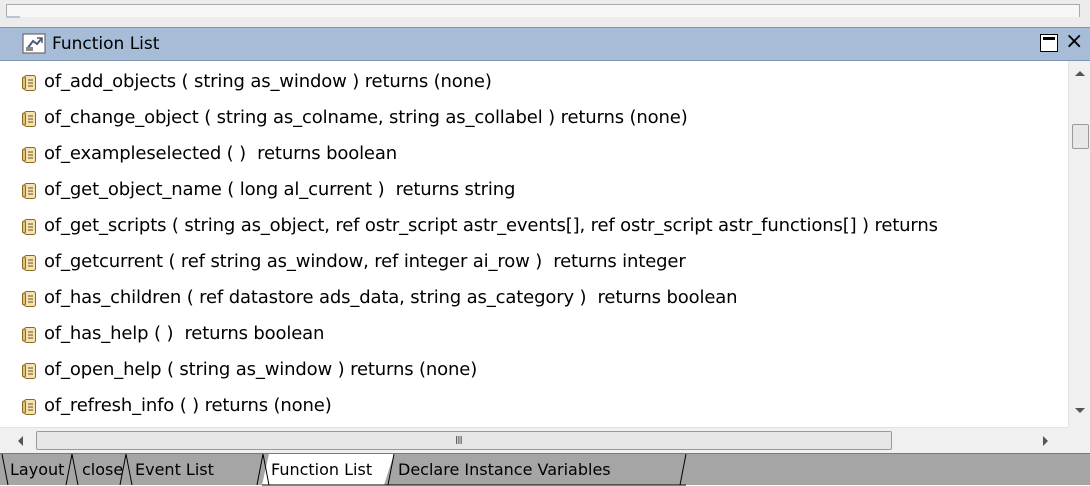  I want to click on tab-function-list: Function List, so click(321, 470).